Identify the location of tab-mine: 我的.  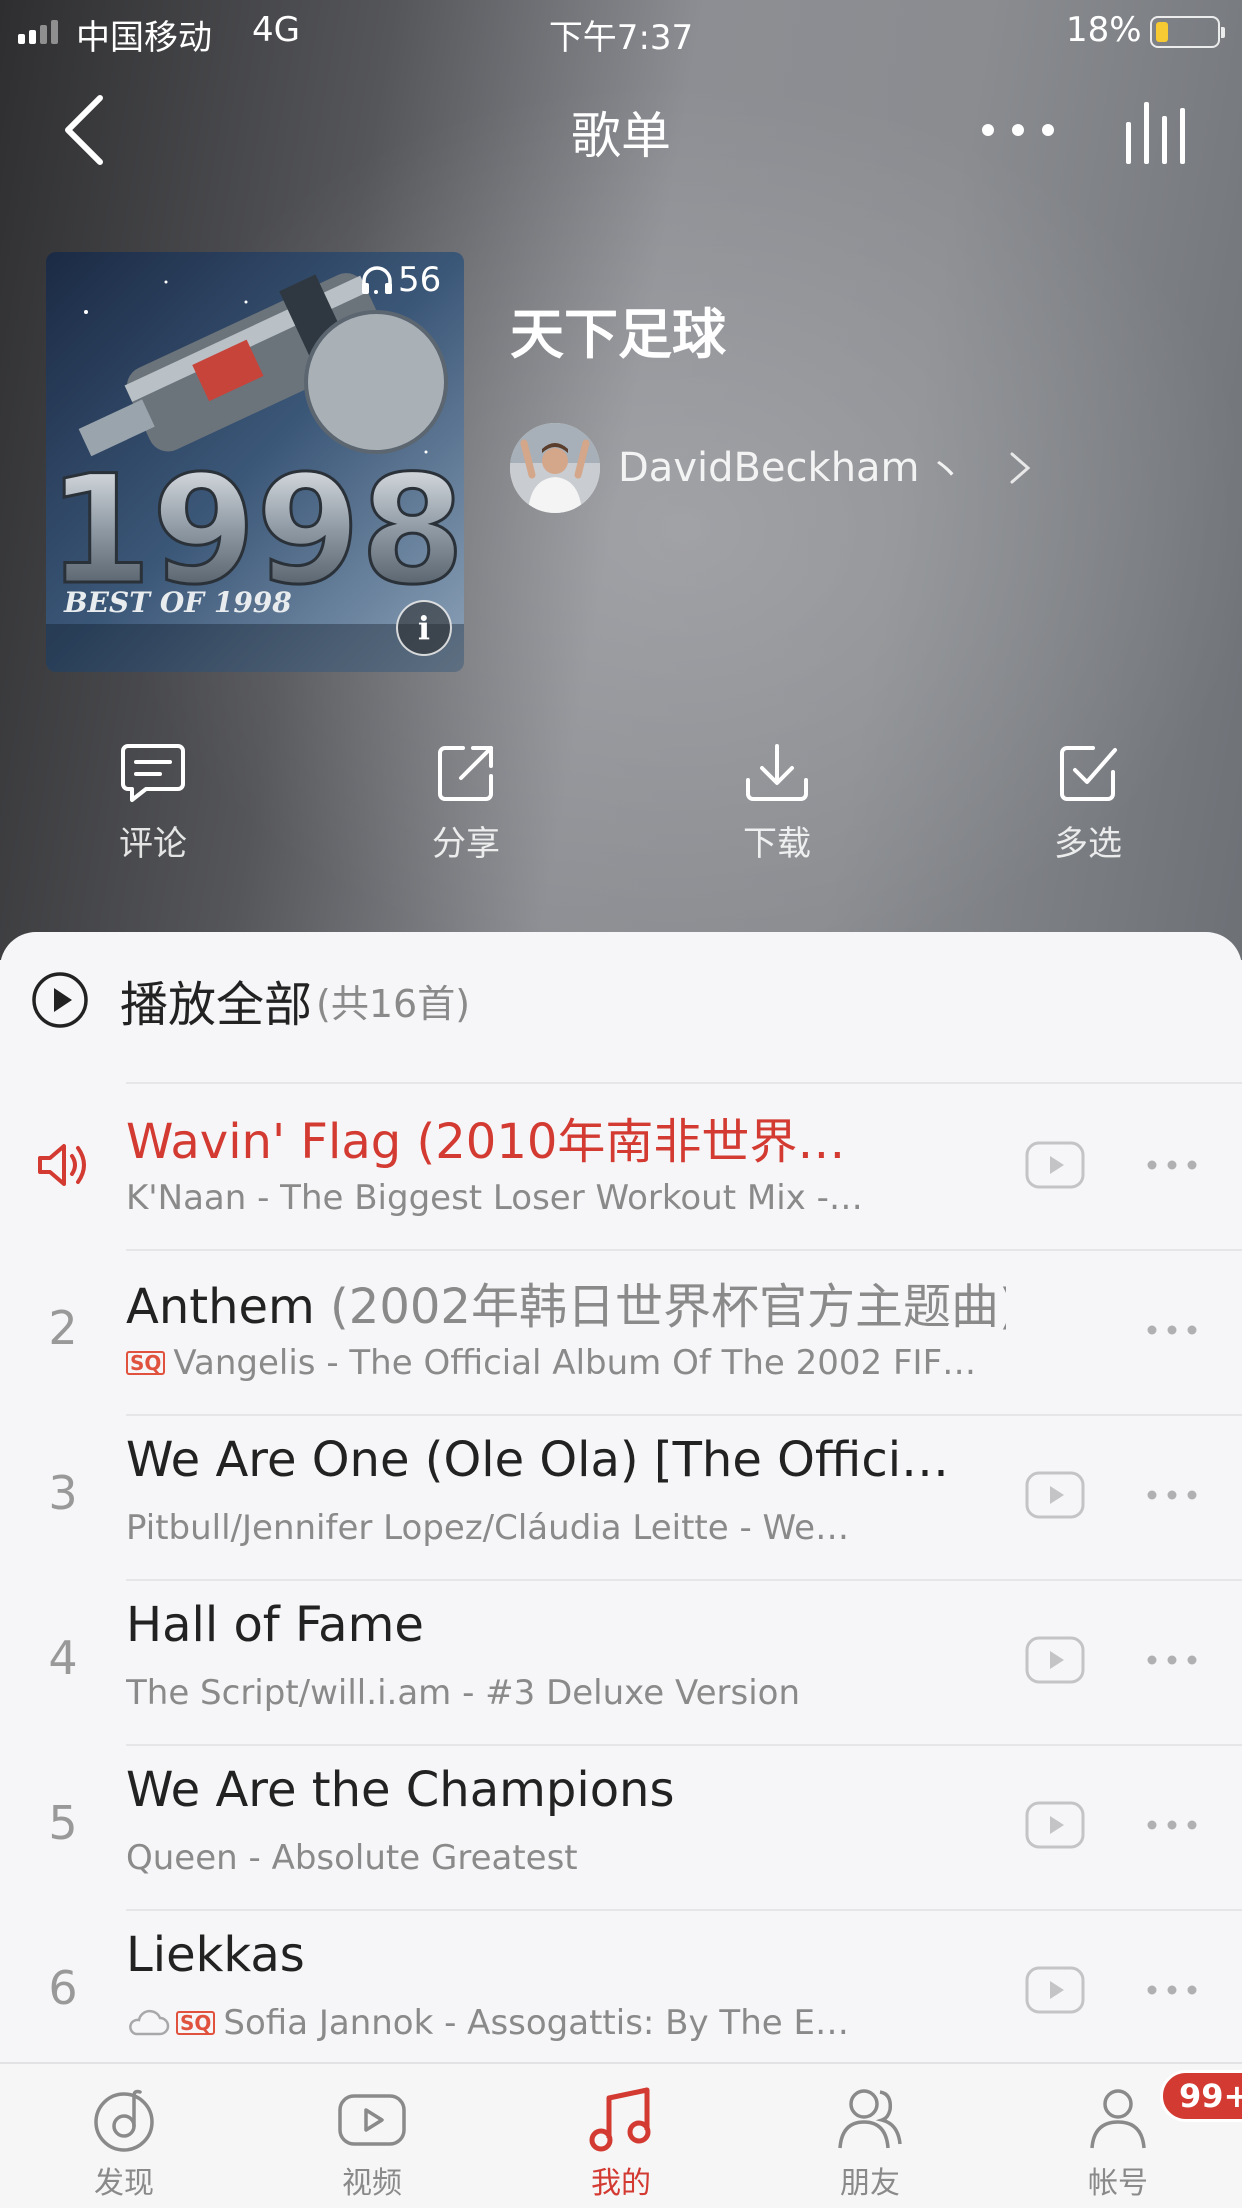
(621, 2142).